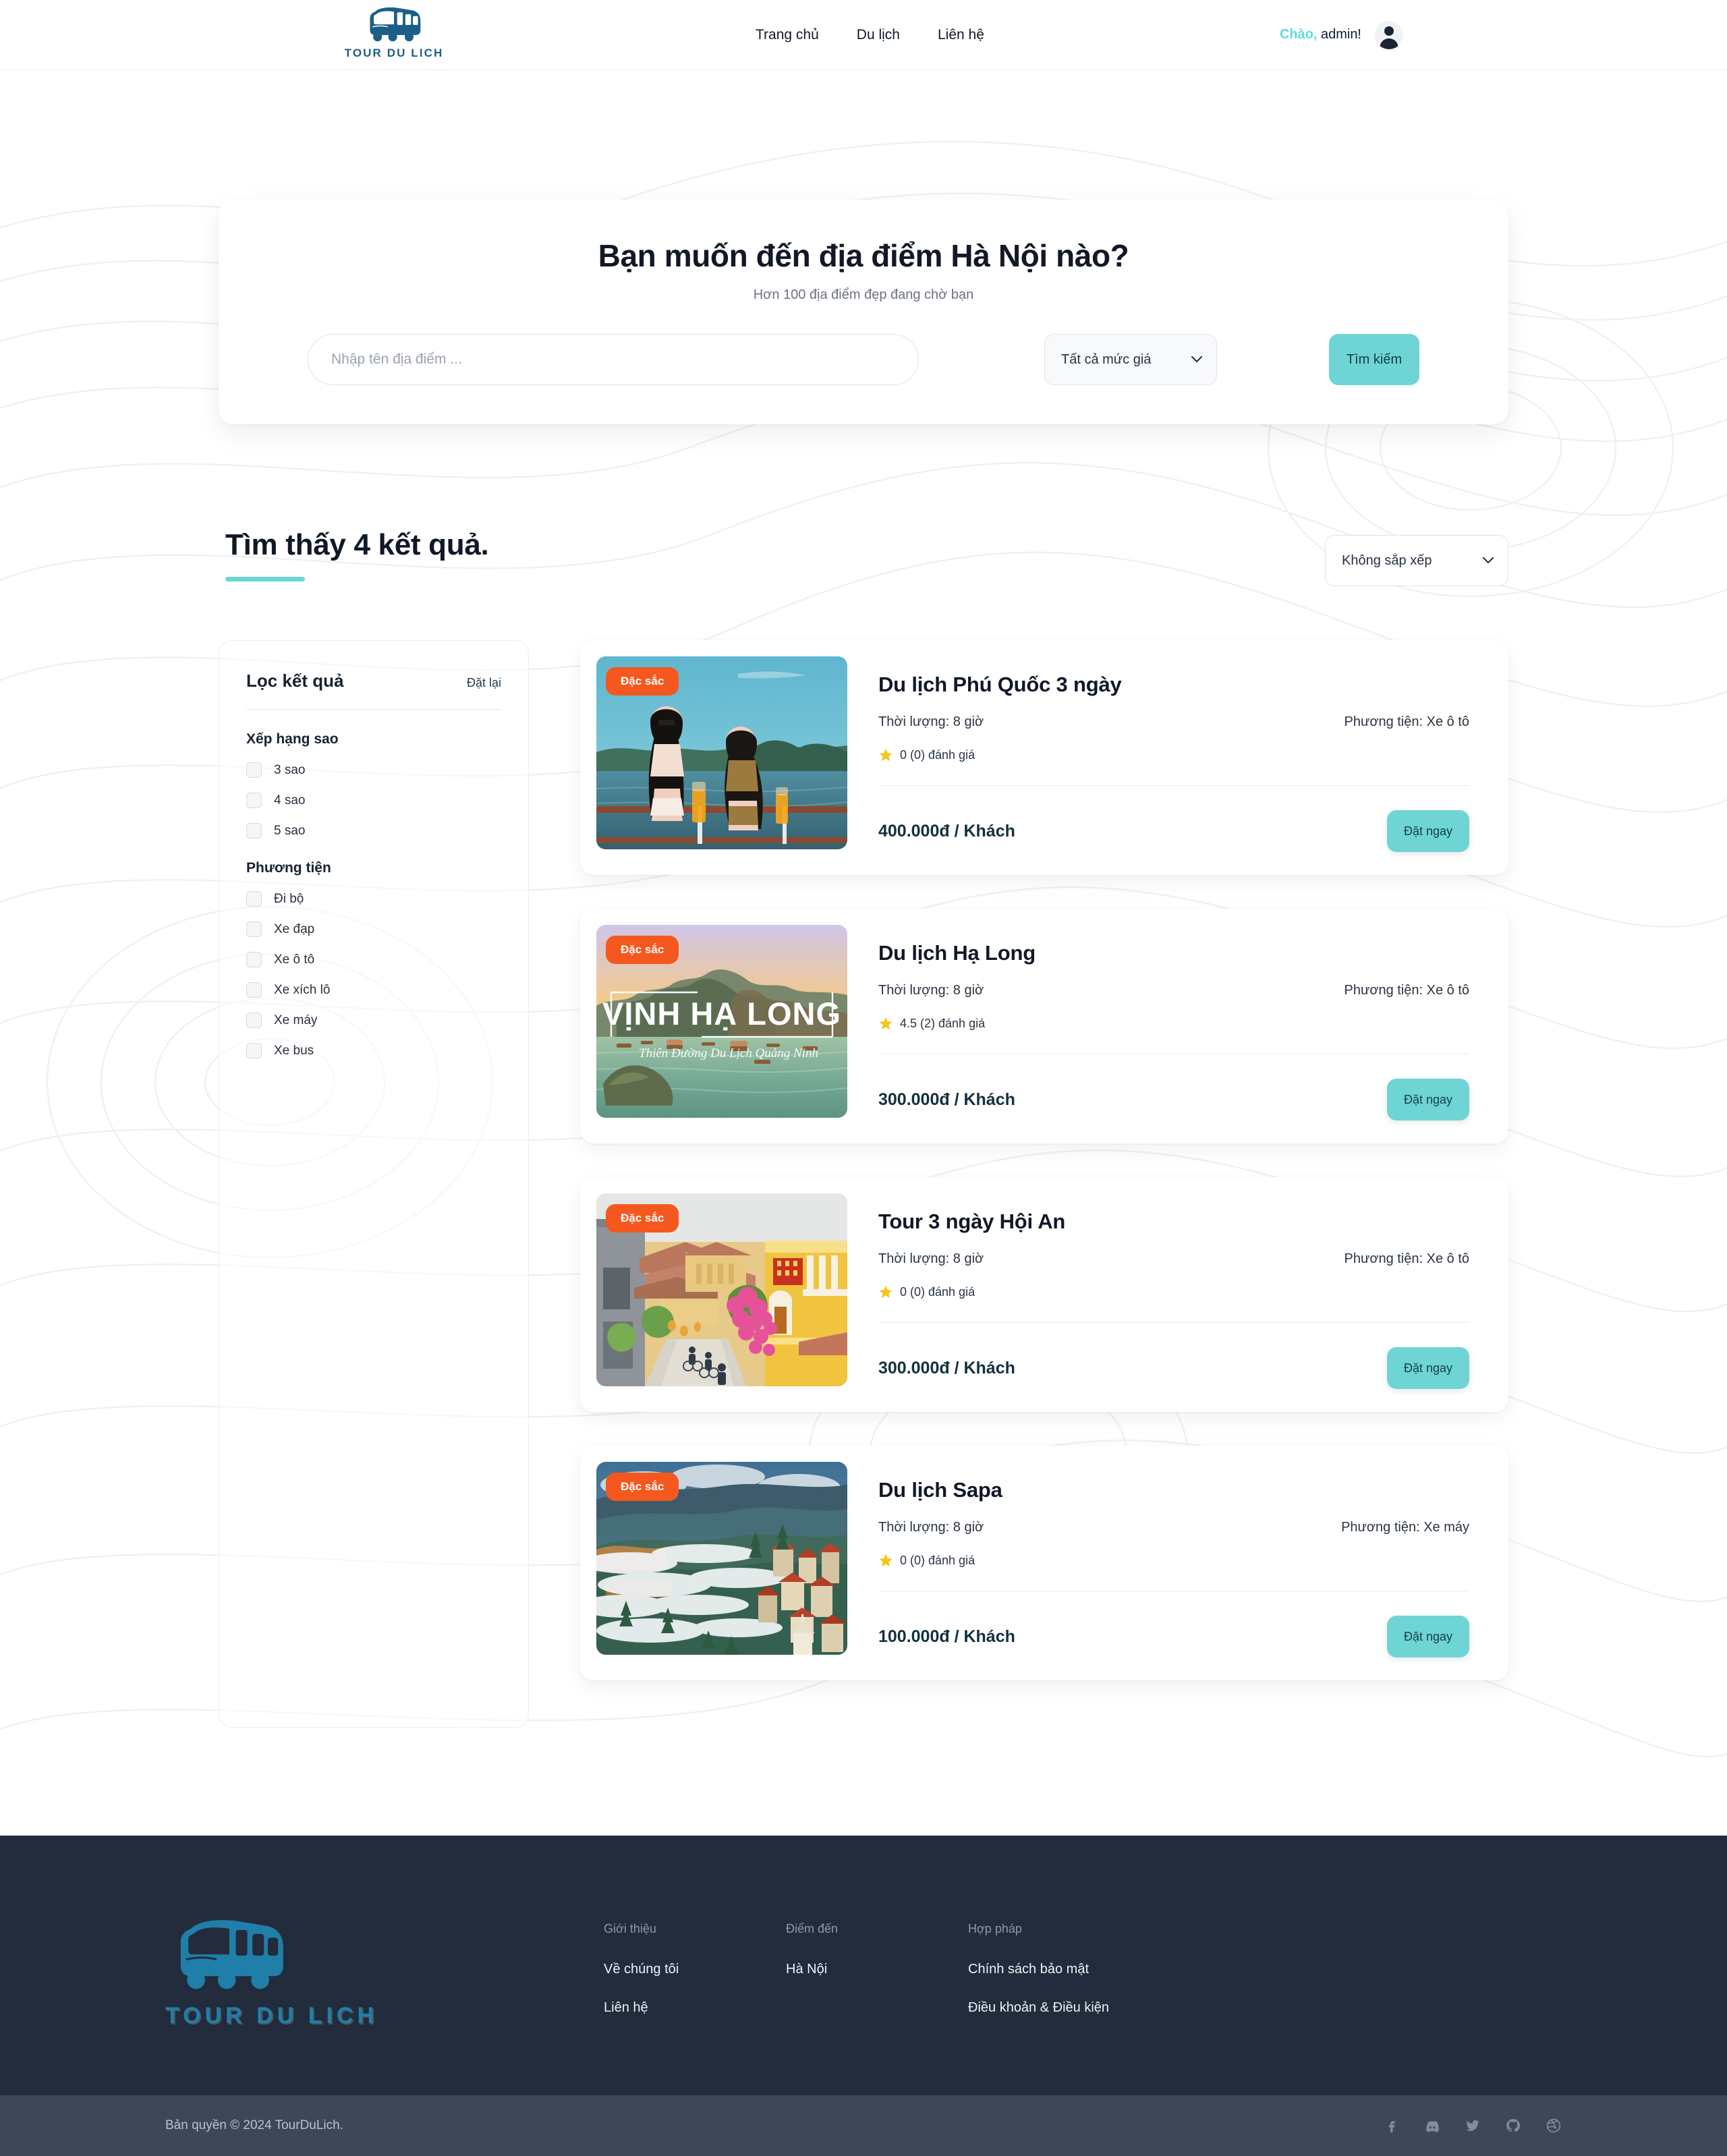 The width and height of the screenshot is (1727, 2156). I want to click on footer-brand: TOUR DU LICH, so click(347, 1967).